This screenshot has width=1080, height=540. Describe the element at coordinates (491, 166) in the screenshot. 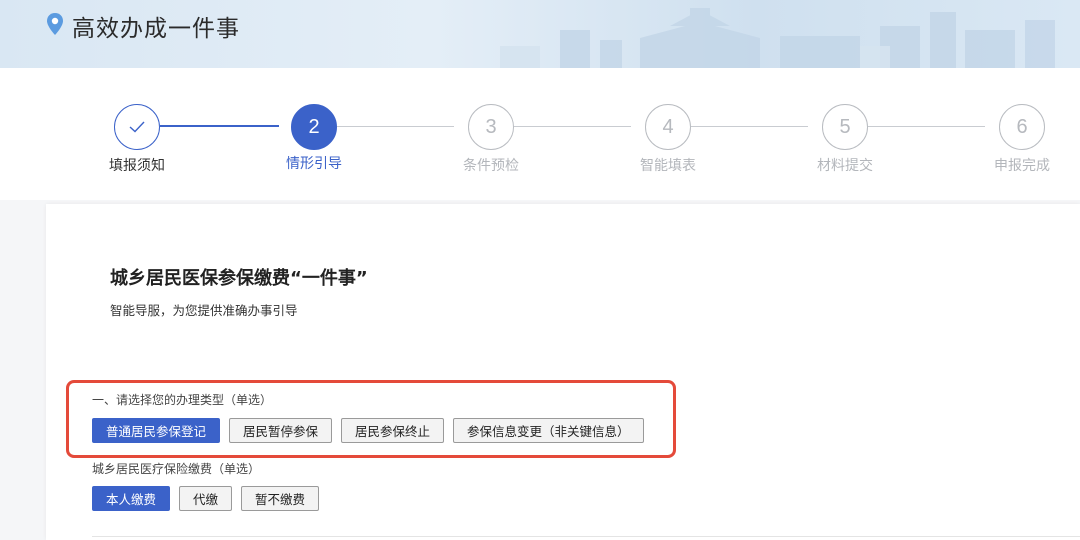

I see `step-3-label: 条件预检` at that location.